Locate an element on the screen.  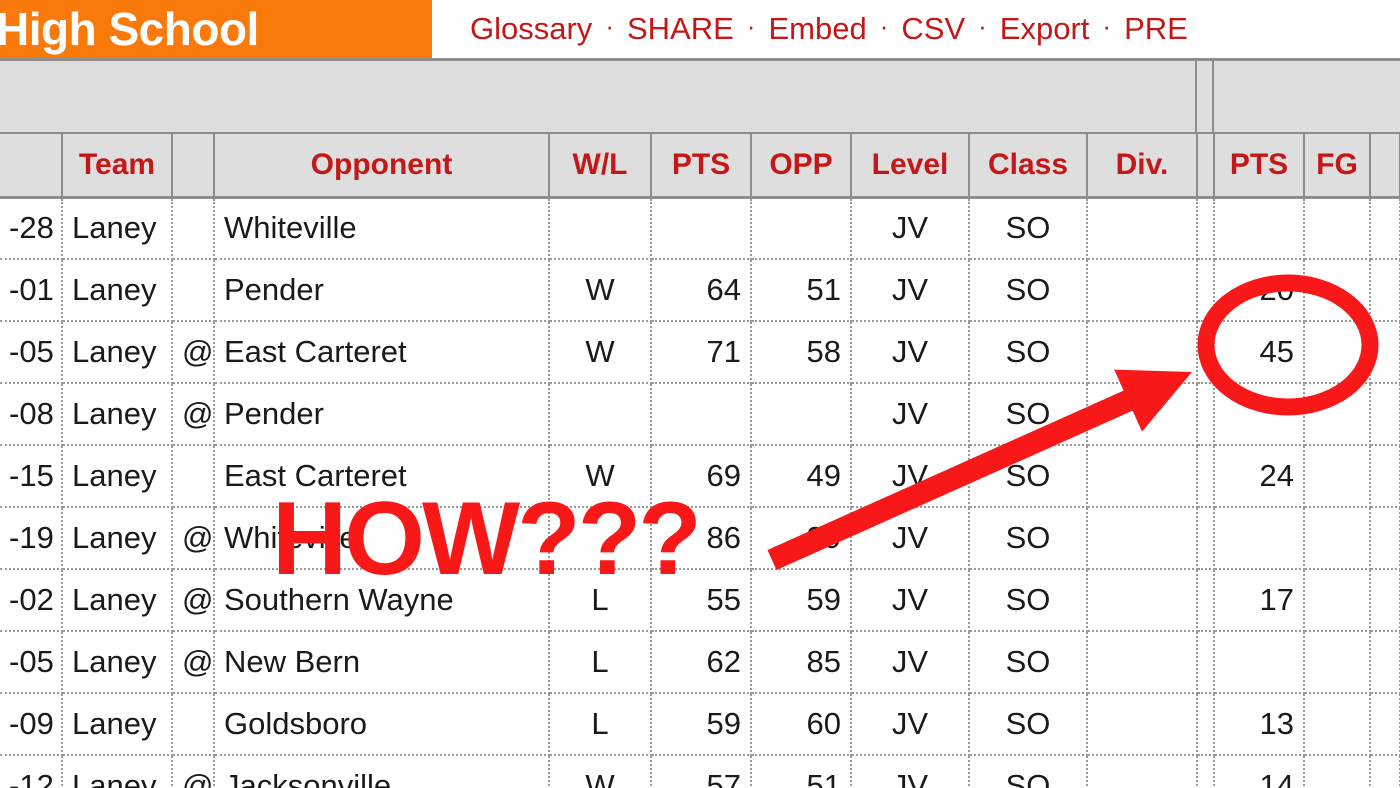
brand-title: High School is located at coordinates (129, 29).